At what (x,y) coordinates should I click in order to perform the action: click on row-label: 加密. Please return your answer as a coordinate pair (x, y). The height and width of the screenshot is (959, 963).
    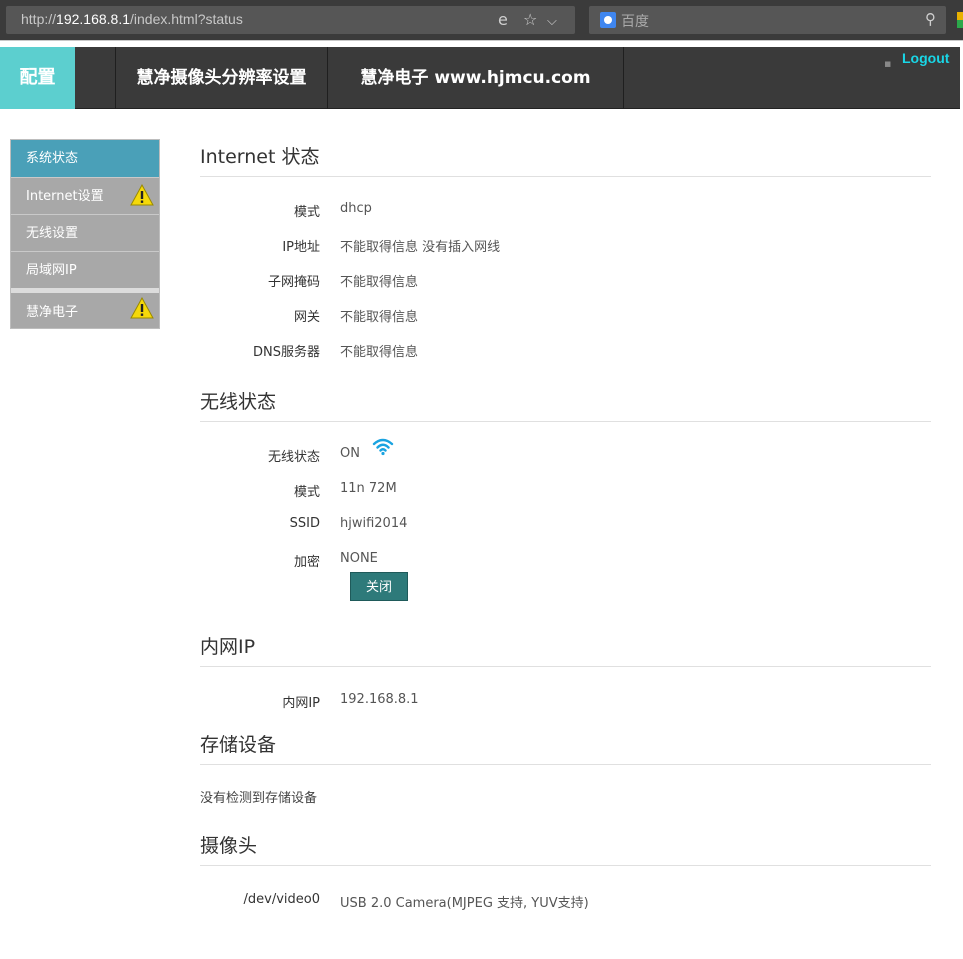
    Looking at the image, I should click on (306, 562).